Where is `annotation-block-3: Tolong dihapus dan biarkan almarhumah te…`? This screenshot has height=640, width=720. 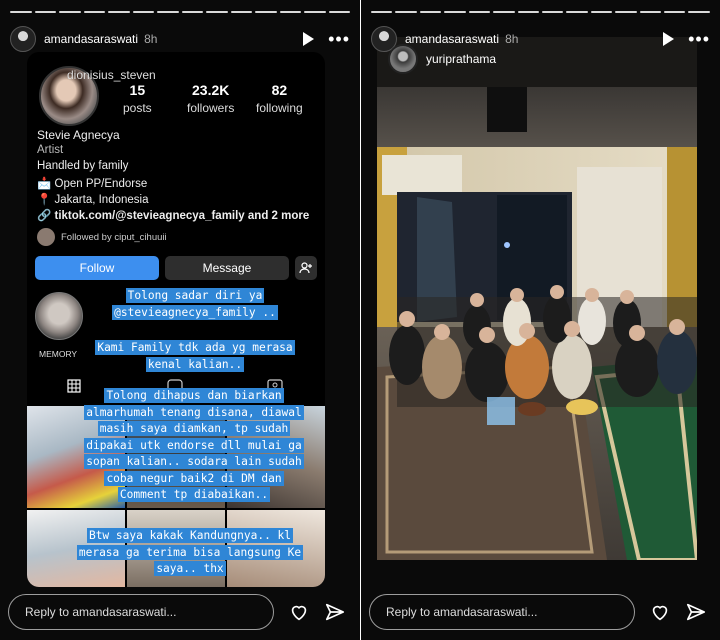
annotation-block-3: Tolong dihapus dan biarkan almarhumah te… is located at coordinates (194, 445).